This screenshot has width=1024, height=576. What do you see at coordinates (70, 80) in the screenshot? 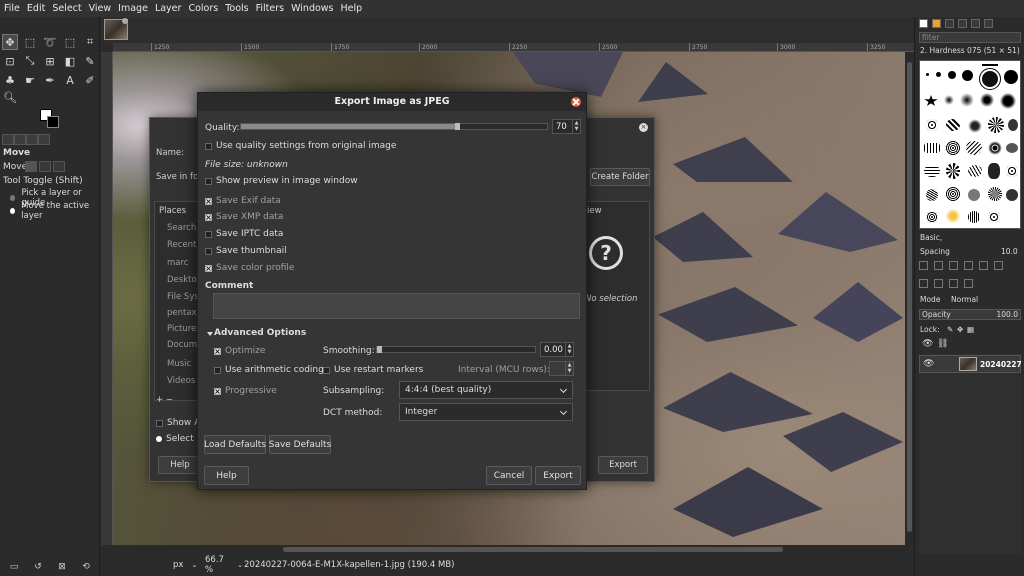
I see `text-tool-icon: A` at bounding box center [70, 80].